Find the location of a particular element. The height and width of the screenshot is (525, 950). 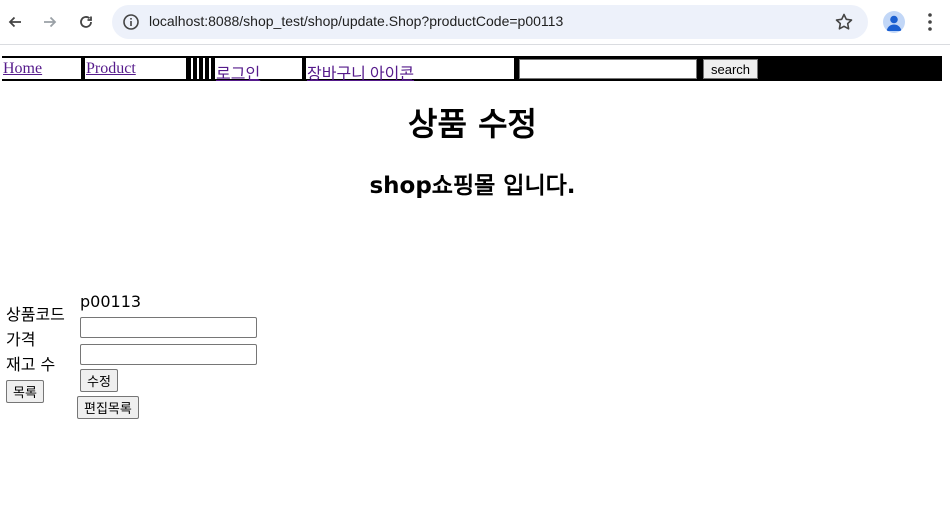

nav-cell-home: Home is located at coordinates (41, 68).